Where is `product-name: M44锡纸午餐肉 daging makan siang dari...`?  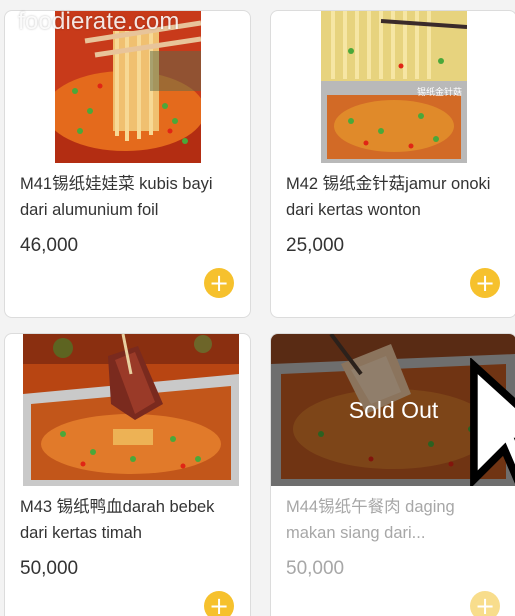 product-name: M44锡纸午餐肉 daging makan siang dari... is located at coordinates (397, 520).